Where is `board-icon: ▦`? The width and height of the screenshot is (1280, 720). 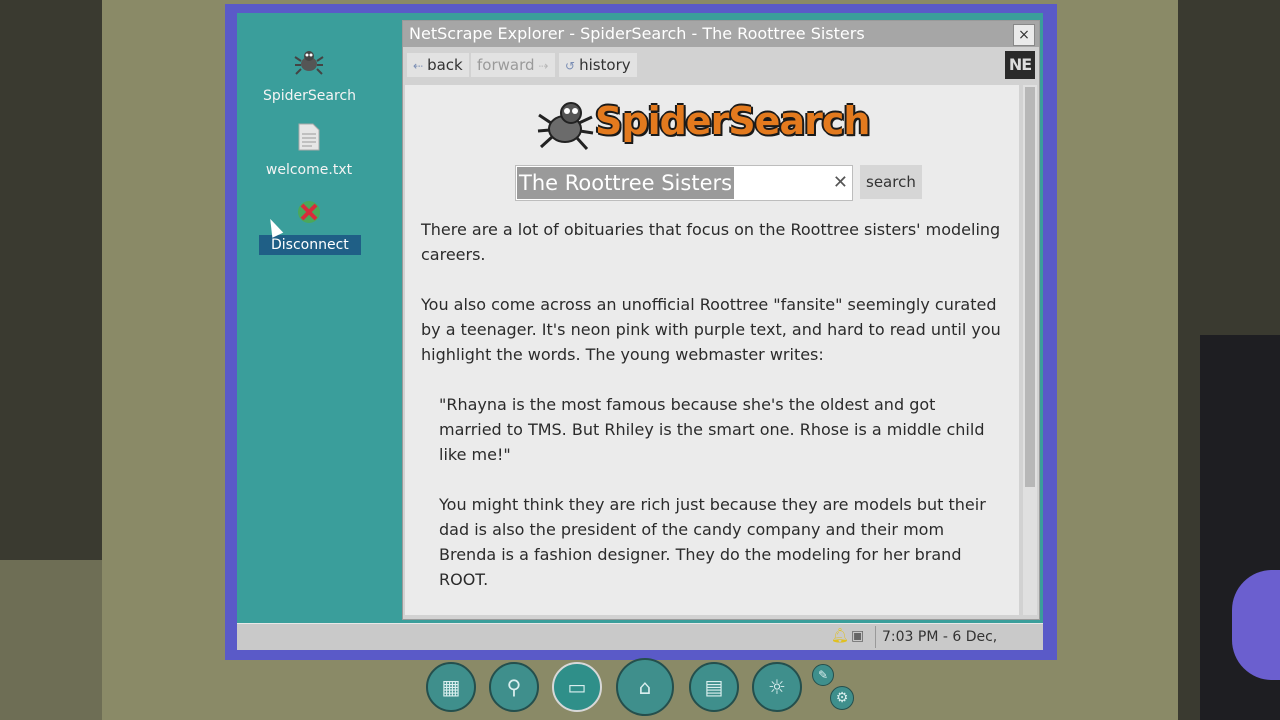
board-icon: ▦ is located at coordinates (451, 687).